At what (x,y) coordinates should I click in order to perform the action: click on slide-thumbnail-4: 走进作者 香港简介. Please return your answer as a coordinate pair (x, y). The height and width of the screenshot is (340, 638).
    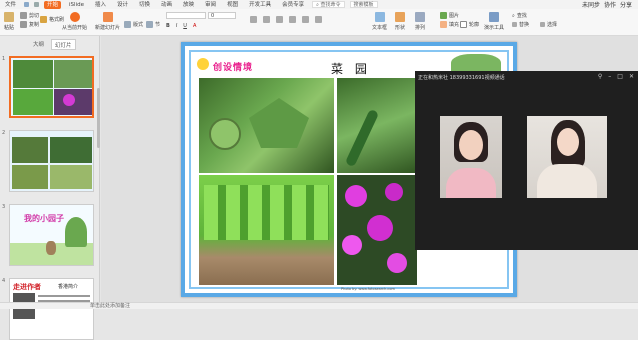
    Looking at the image, I should click on (51, 309).